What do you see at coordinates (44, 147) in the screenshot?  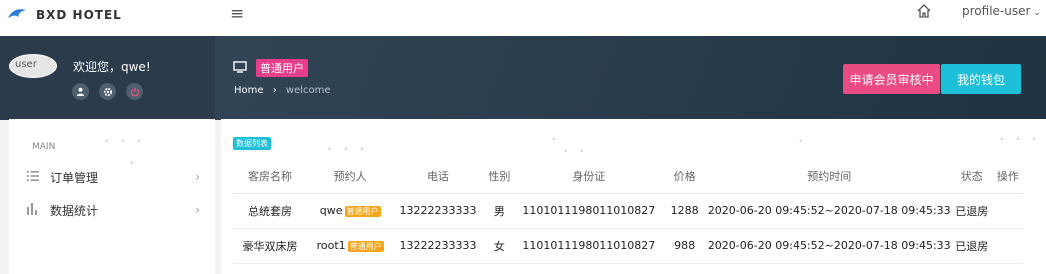 I see `sidebar-caption: MAIN` at bounding box center [44, 147].